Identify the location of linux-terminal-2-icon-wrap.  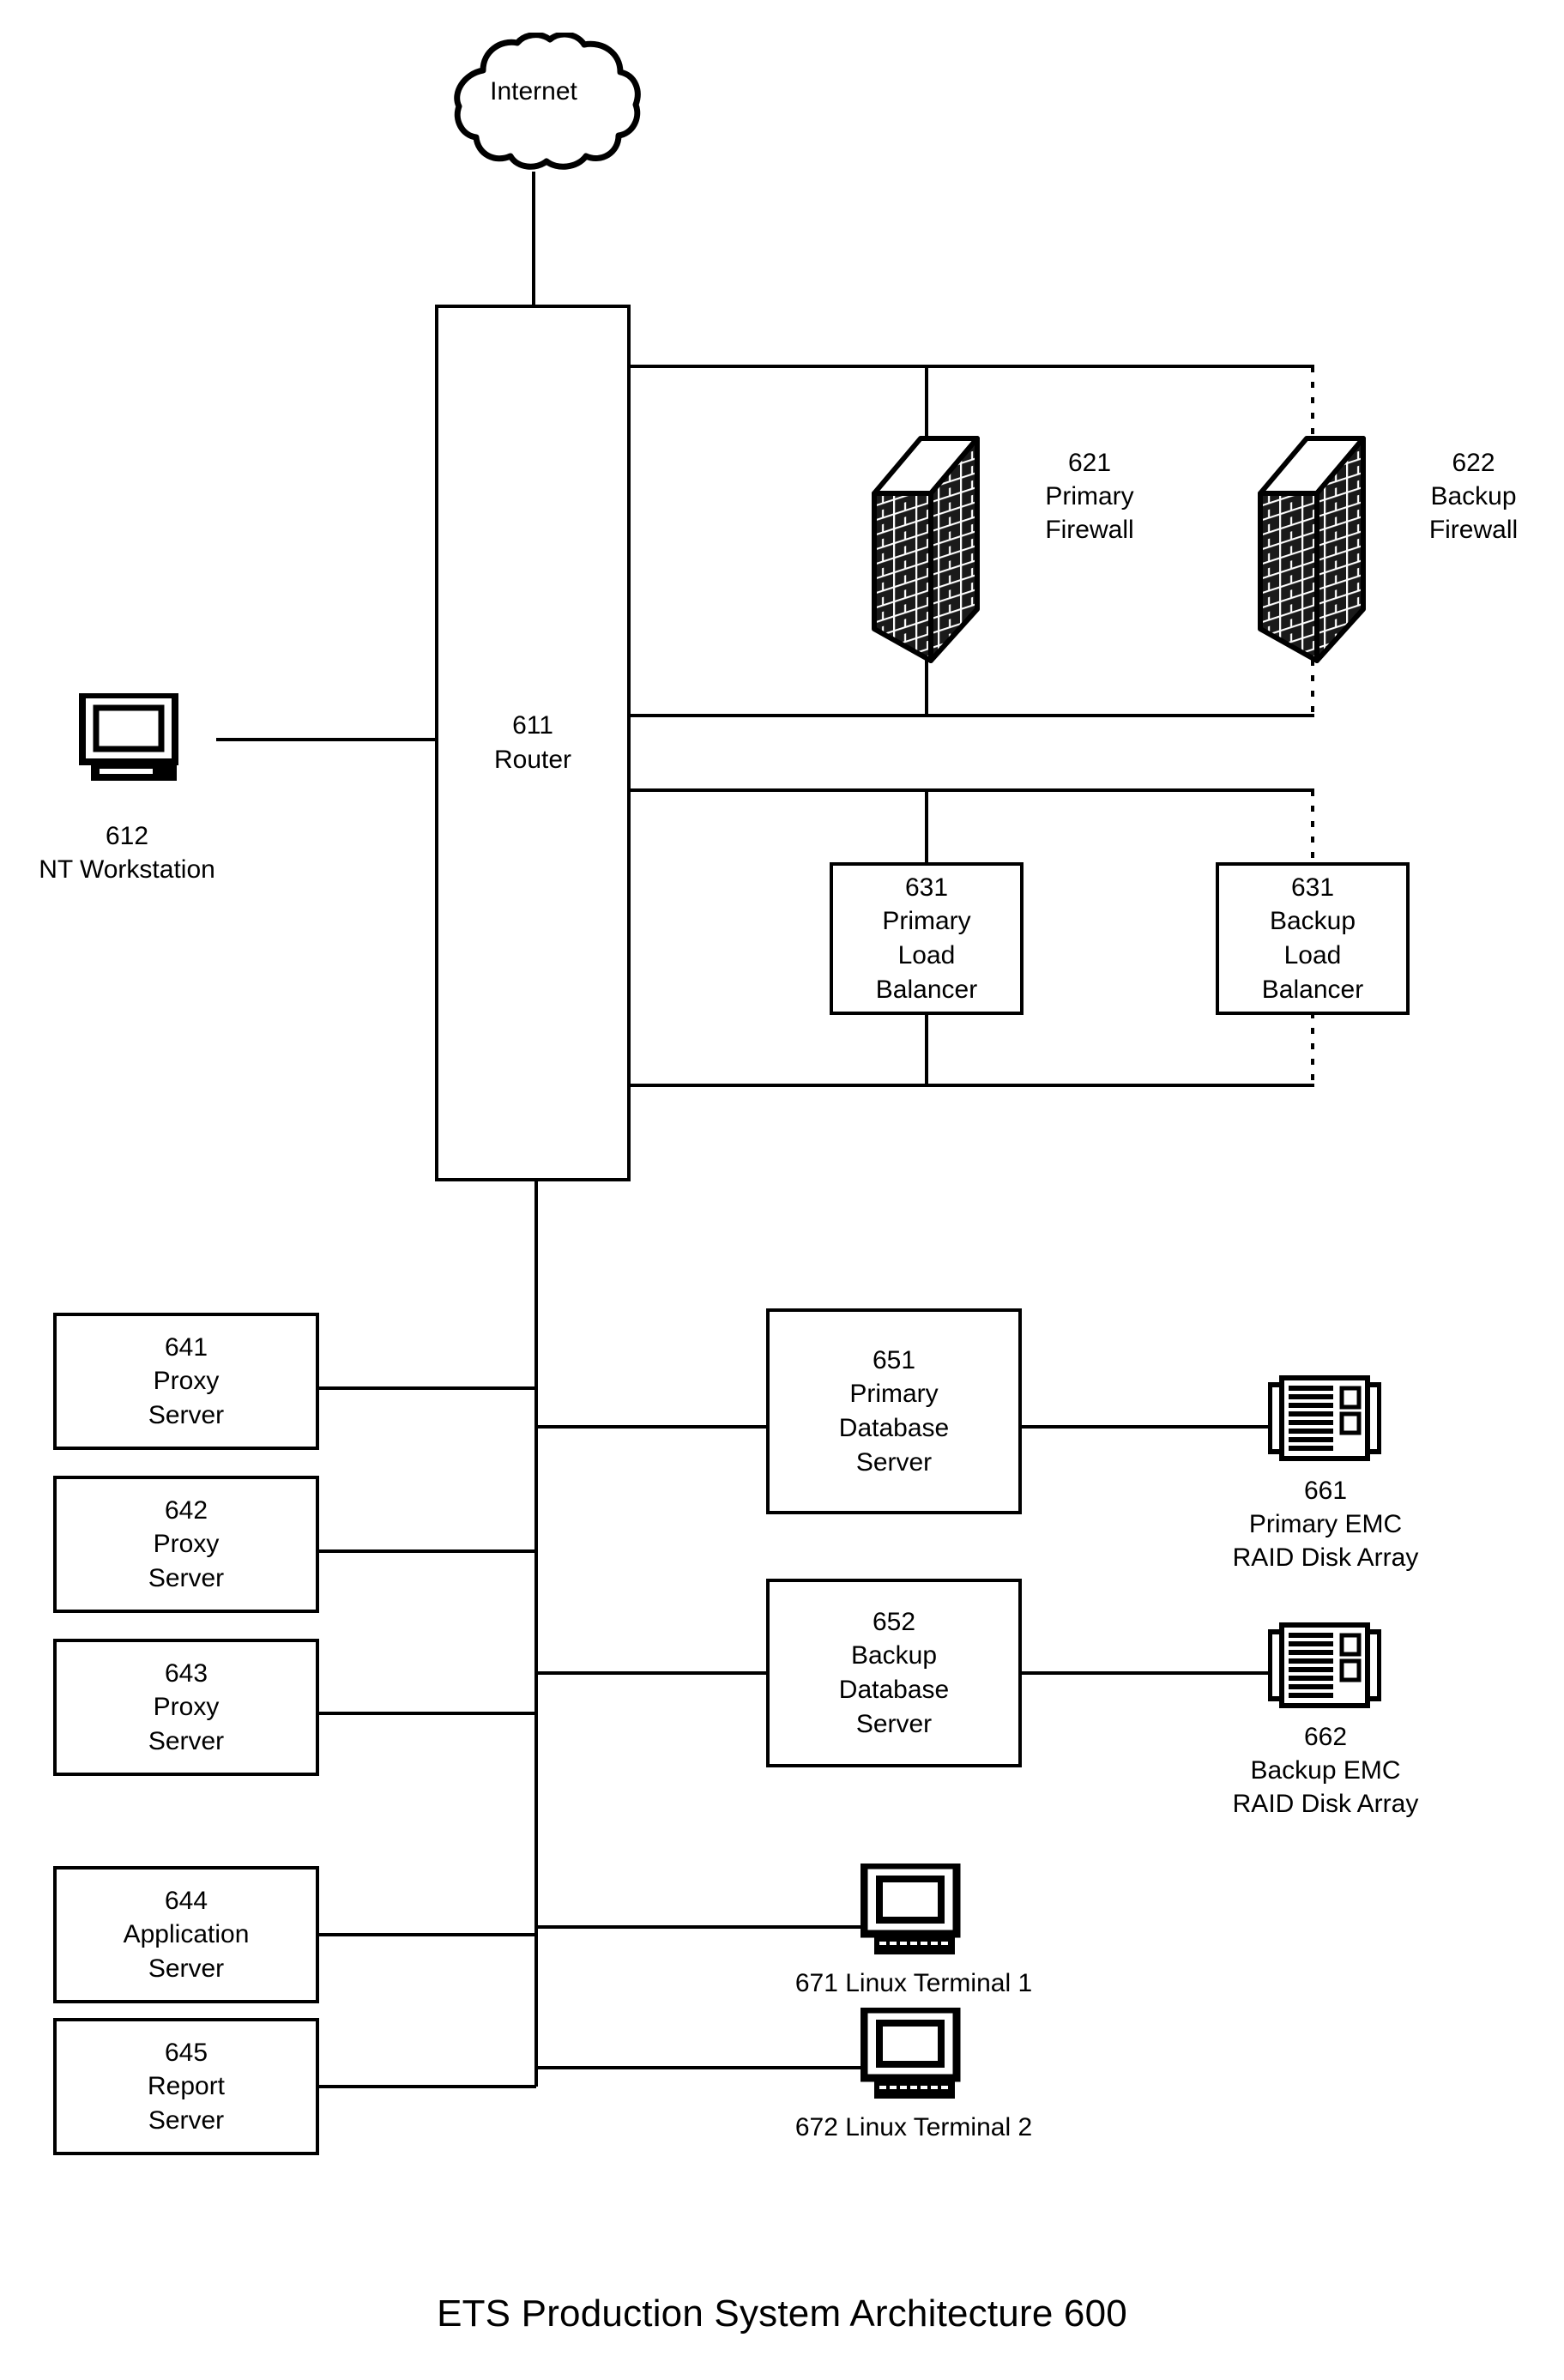
(912, 2053).